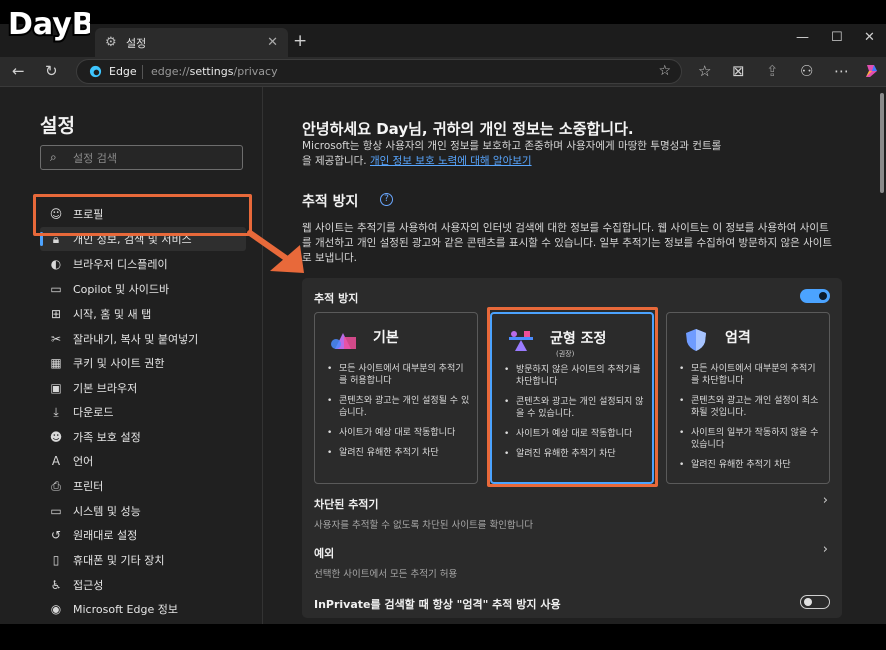  What do you see at coordinates (272, 42) in the screenshot?
I see `close-tab-icon: ✕` at bounding box center [272, 42].